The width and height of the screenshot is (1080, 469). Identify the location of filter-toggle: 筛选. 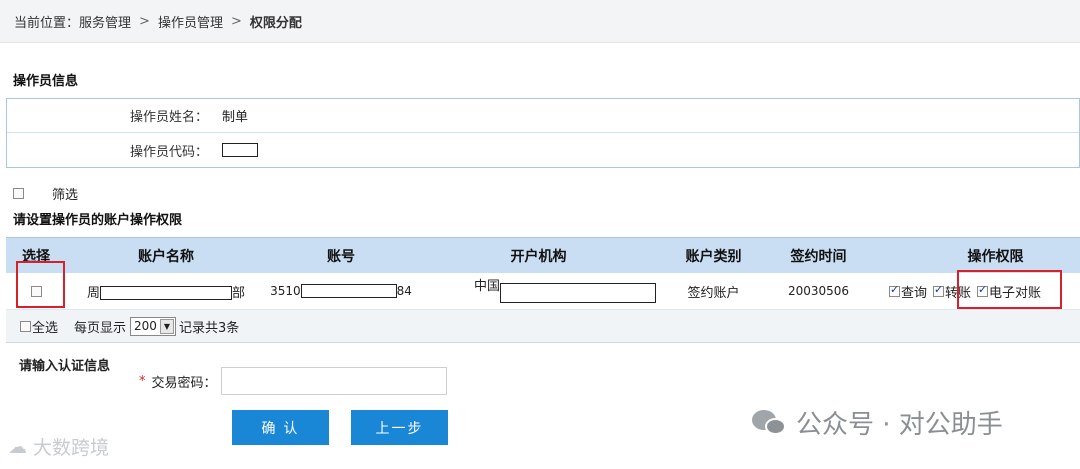
(45, 193).